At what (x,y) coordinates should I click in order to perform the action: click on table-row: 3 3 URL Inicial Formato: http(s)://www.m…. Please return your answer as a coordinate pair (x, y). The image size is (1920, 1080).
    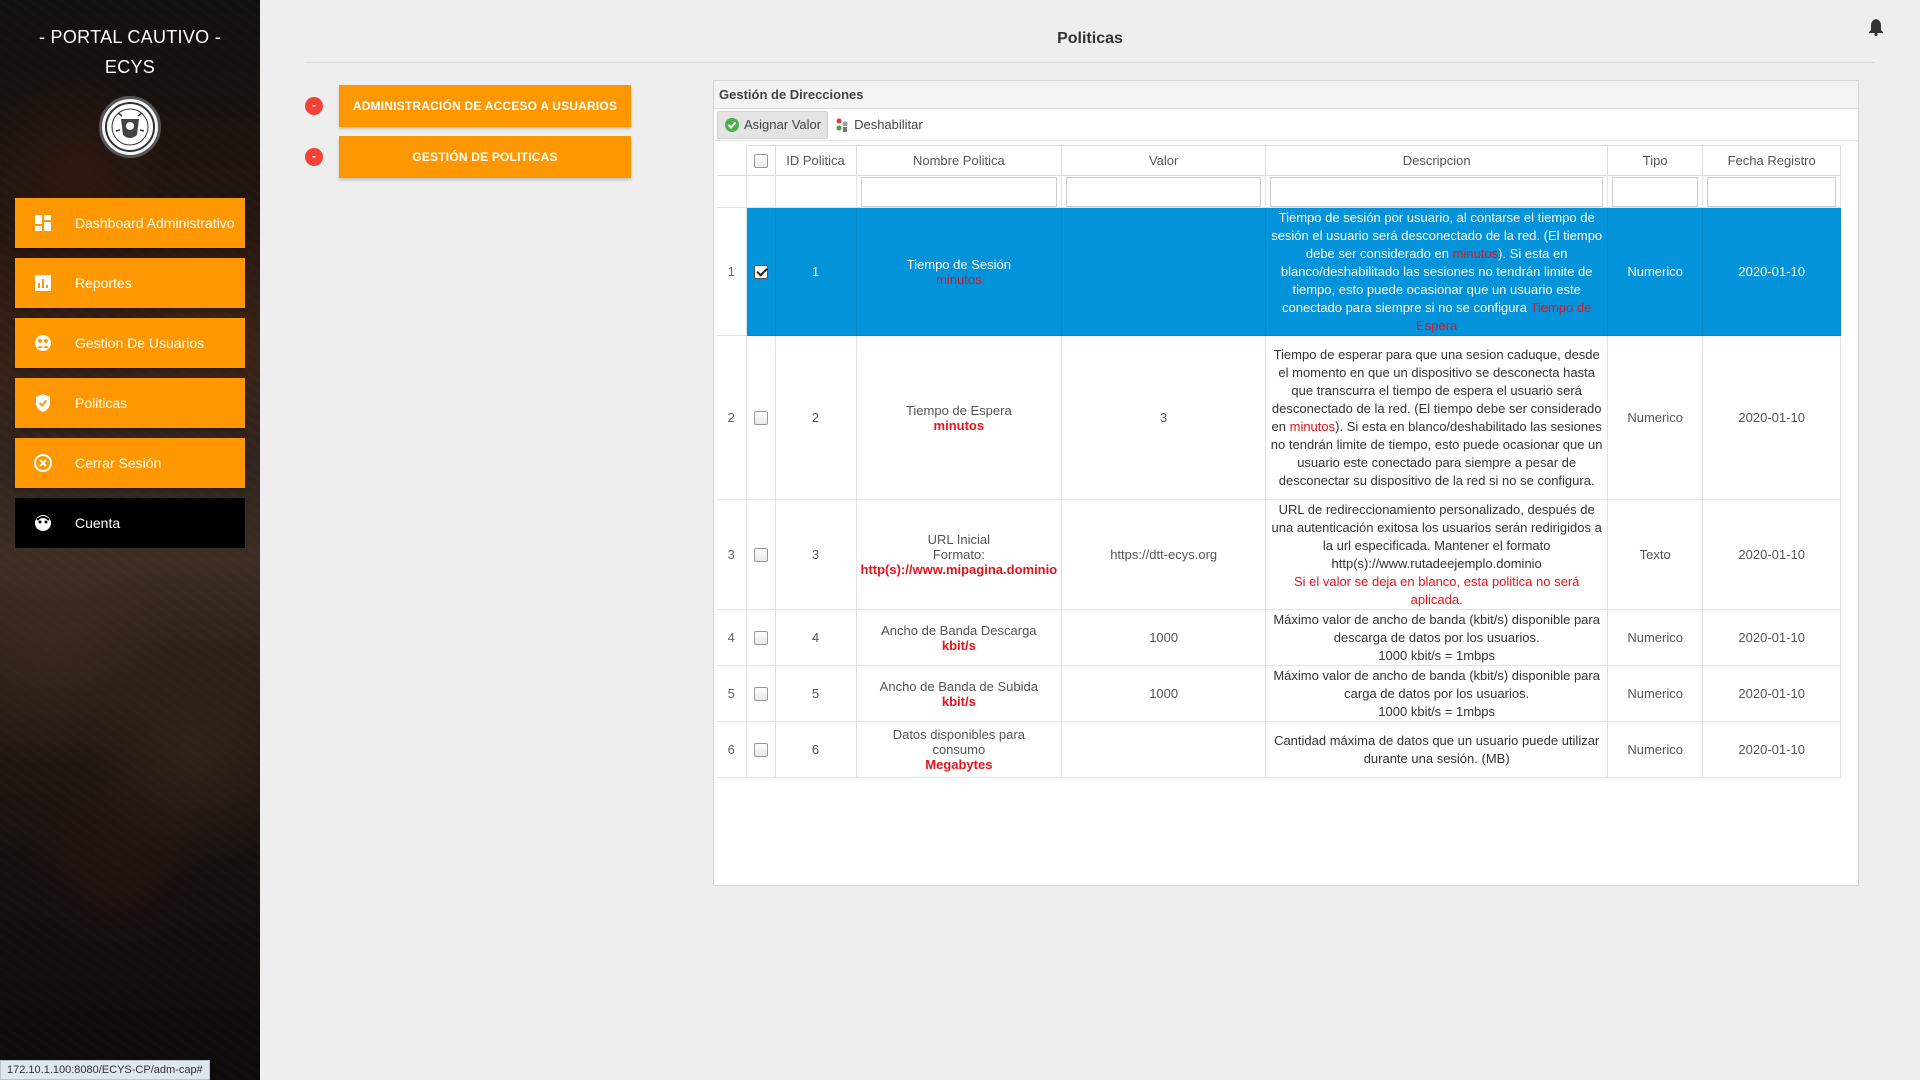
    Looking at the image, I should click on (1279, 554).